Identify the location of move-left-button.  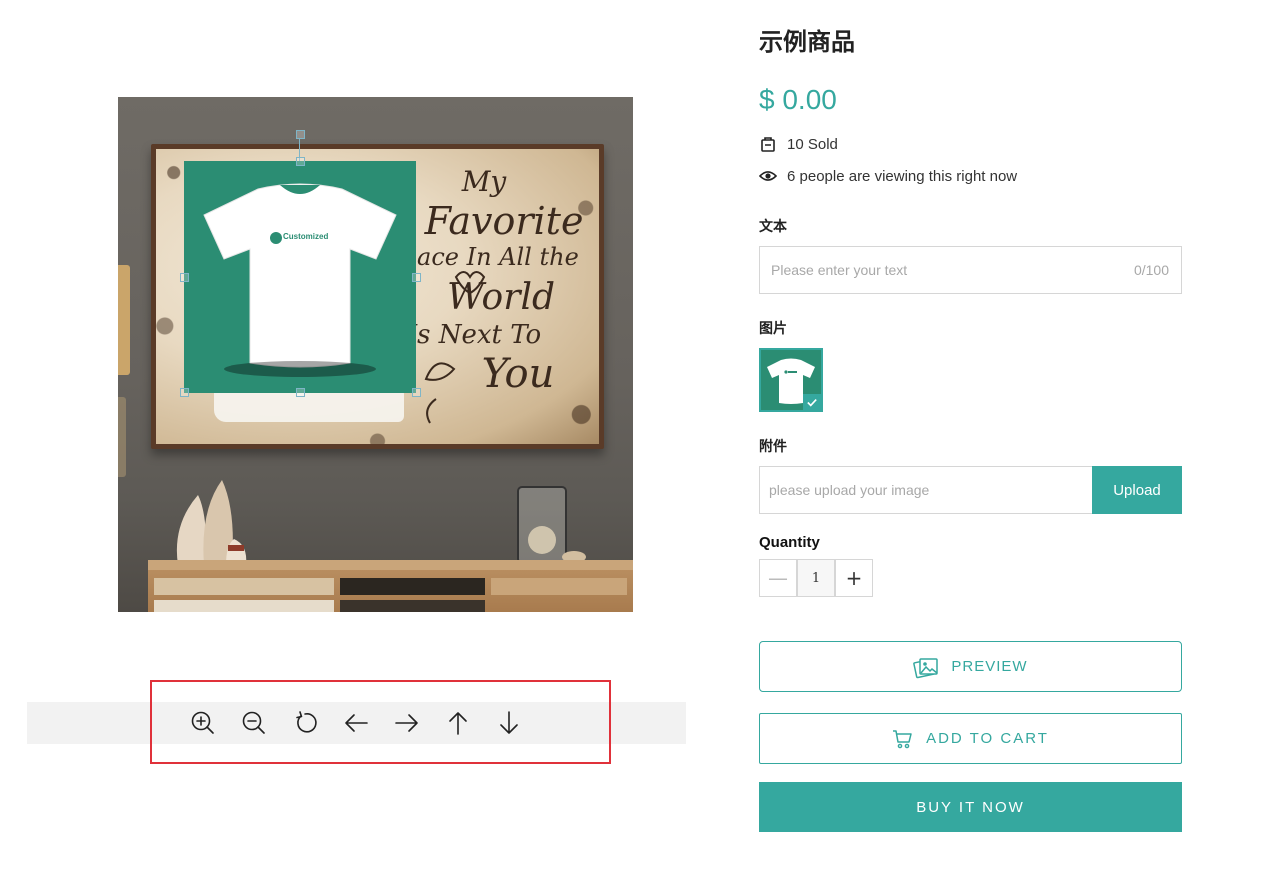
(356, 723).